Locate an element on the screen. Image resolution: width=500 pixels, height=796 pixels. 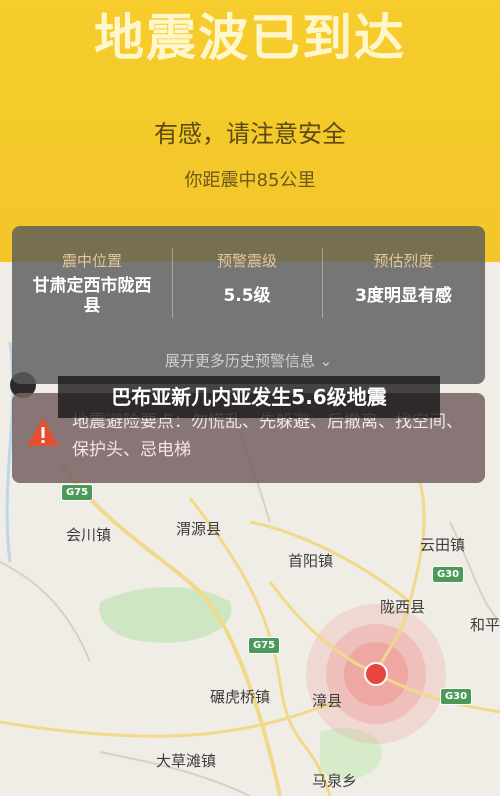
news-caption: 巴布亚新几内亚发生5.6级地震 is located at coordinates (249, 397).